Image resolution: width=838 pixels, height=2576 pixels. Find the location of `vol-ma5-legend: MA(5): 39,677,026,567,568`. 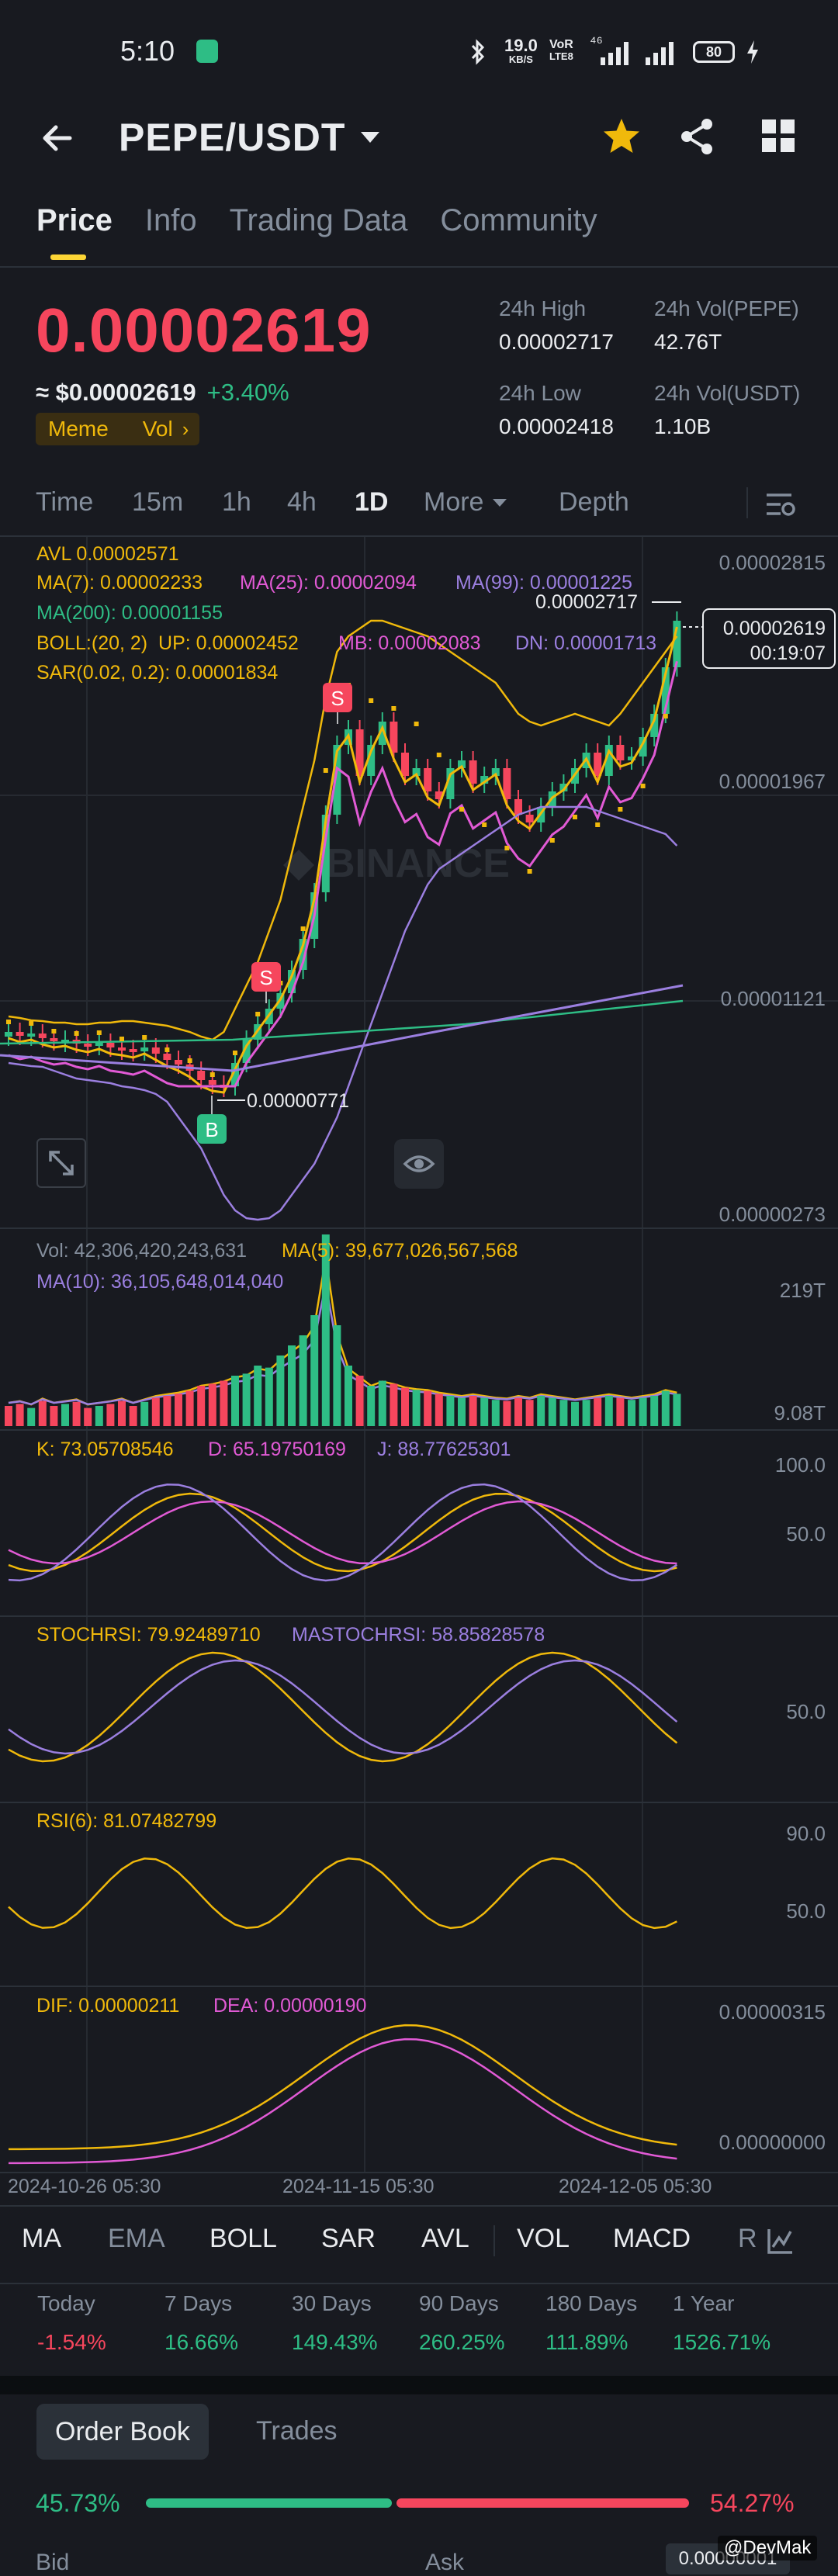

vol-ma5-legend: MA(5): 39,677,026,567,568 is located at coordinates (400, 1251).